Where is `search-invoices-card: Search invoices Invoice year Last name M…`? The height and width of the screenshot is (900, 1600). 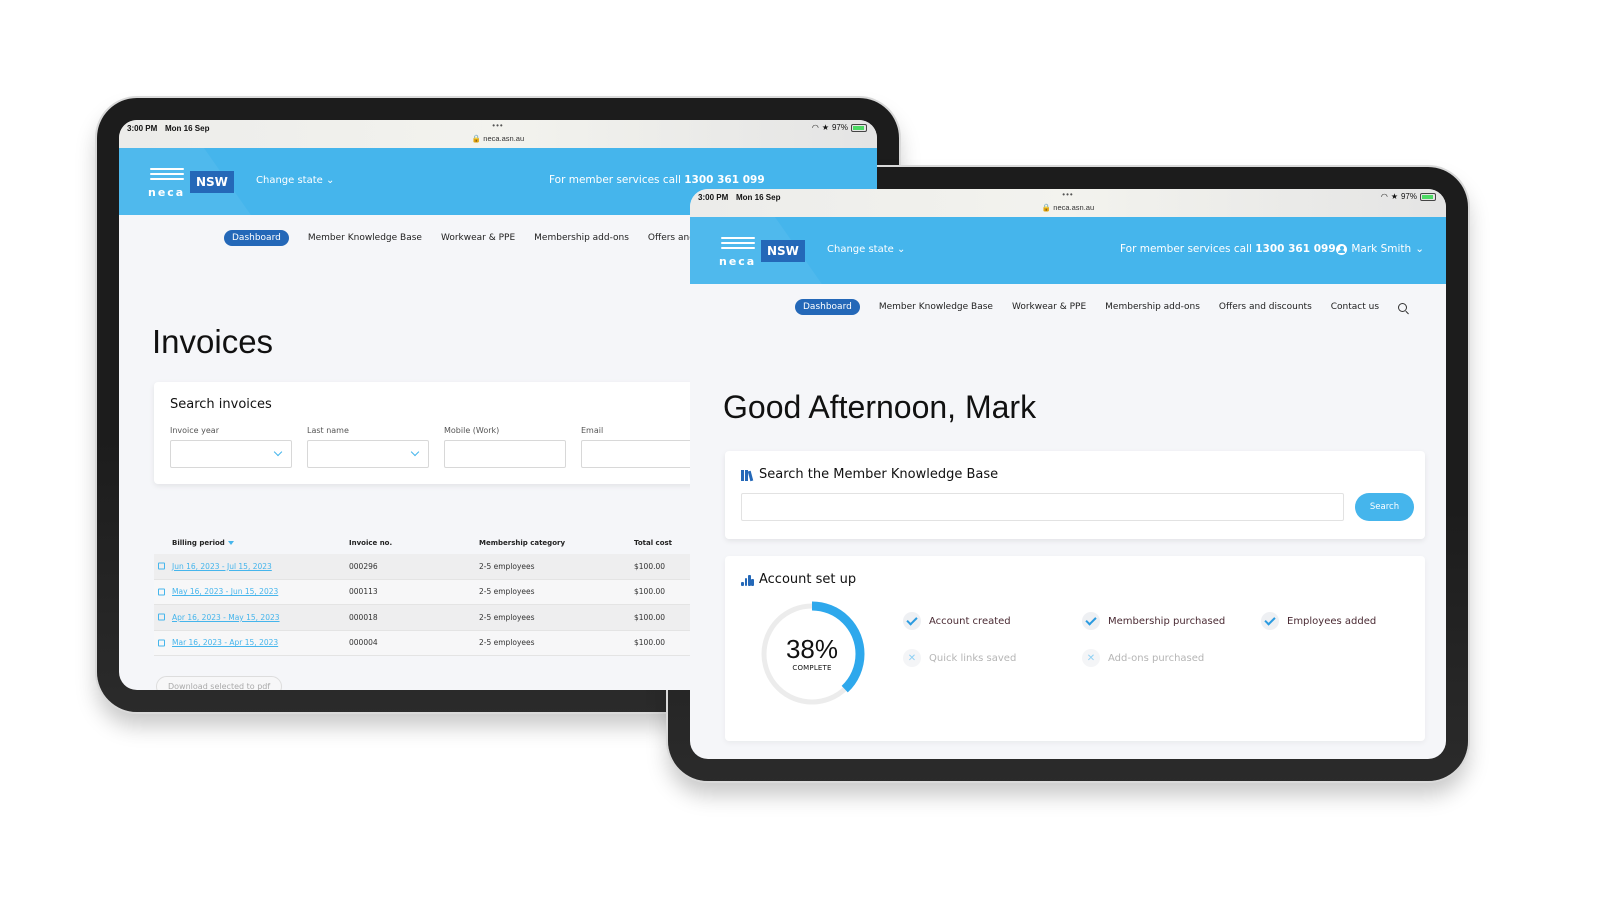 search-invoices-card: Search invoices Invoice year Last name M… is located at coordinates (464, 433).